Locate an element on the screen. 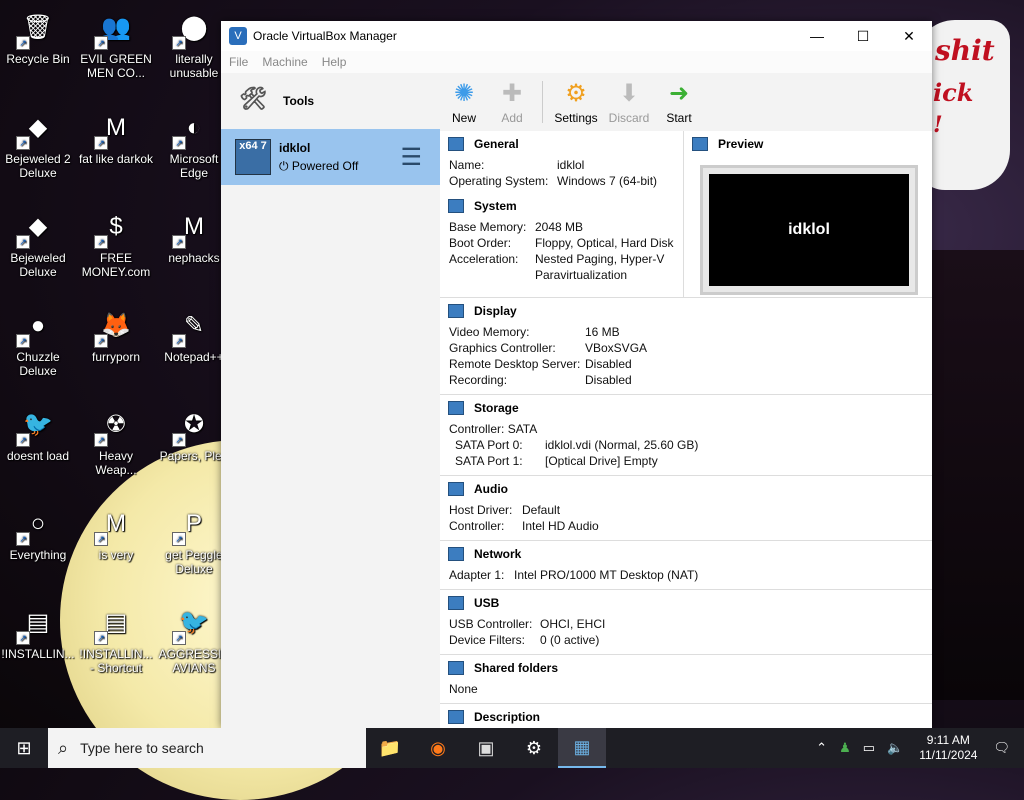 The height and width of the screenshot is (800, 1024). shared-folders-value: None is located at coordinates (463, 689).